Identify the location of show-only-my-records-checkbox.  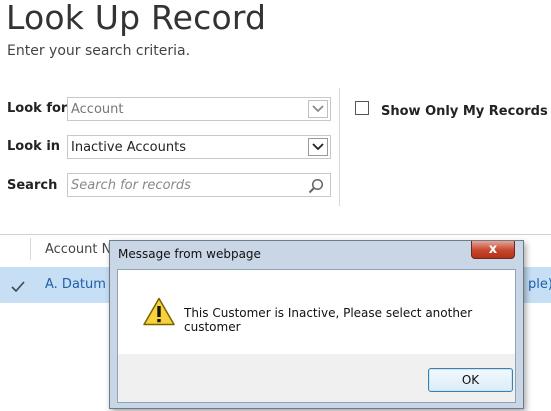
(362, 108).